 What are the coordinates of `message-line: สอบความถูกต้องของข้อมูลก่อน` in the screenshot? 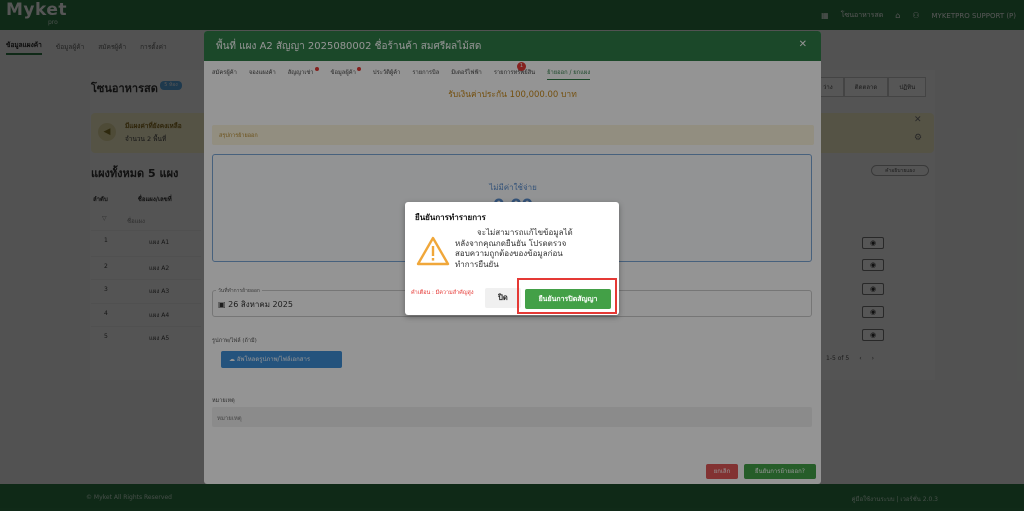 It's located at (509, 253).